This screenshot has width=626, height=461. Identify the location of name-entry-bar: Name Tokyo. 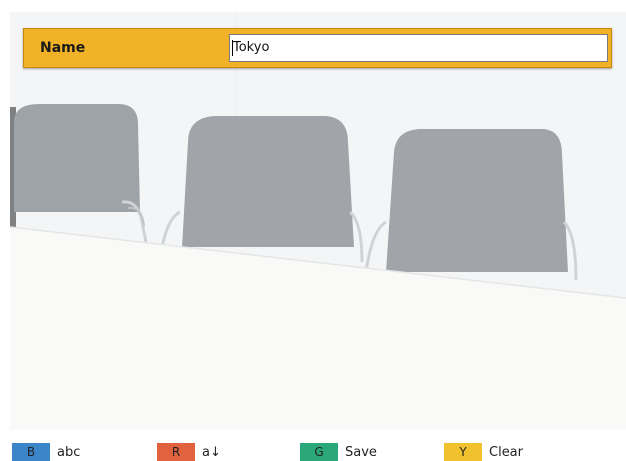
(317, 48).